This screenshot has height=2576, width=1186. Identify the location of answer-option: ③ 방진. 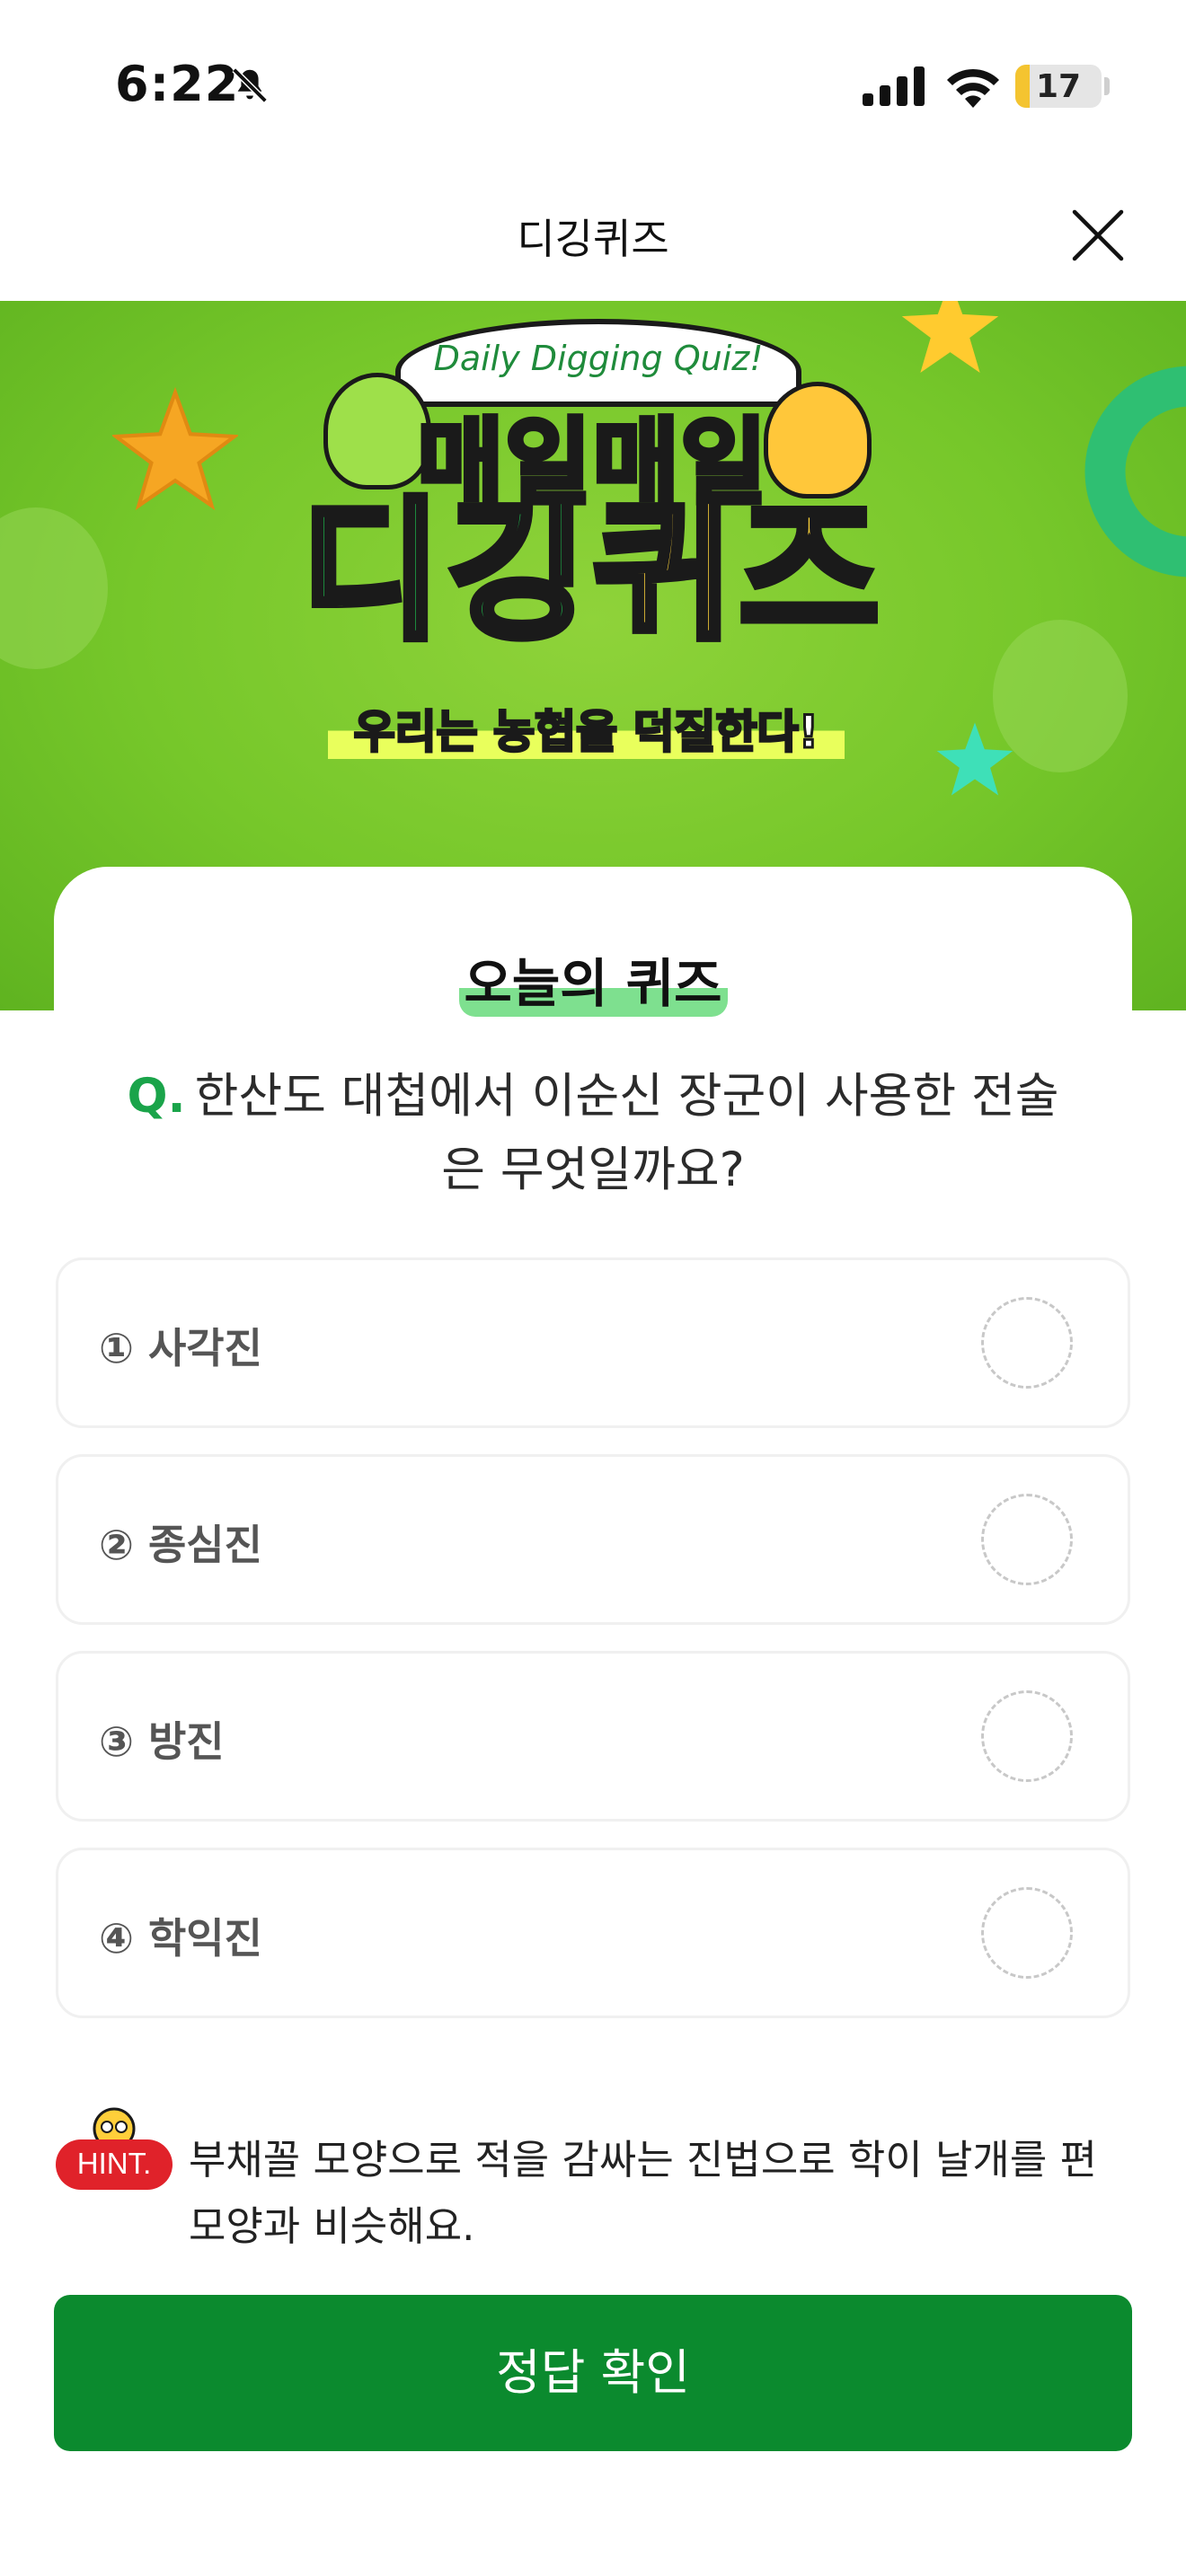
(593, 1736).